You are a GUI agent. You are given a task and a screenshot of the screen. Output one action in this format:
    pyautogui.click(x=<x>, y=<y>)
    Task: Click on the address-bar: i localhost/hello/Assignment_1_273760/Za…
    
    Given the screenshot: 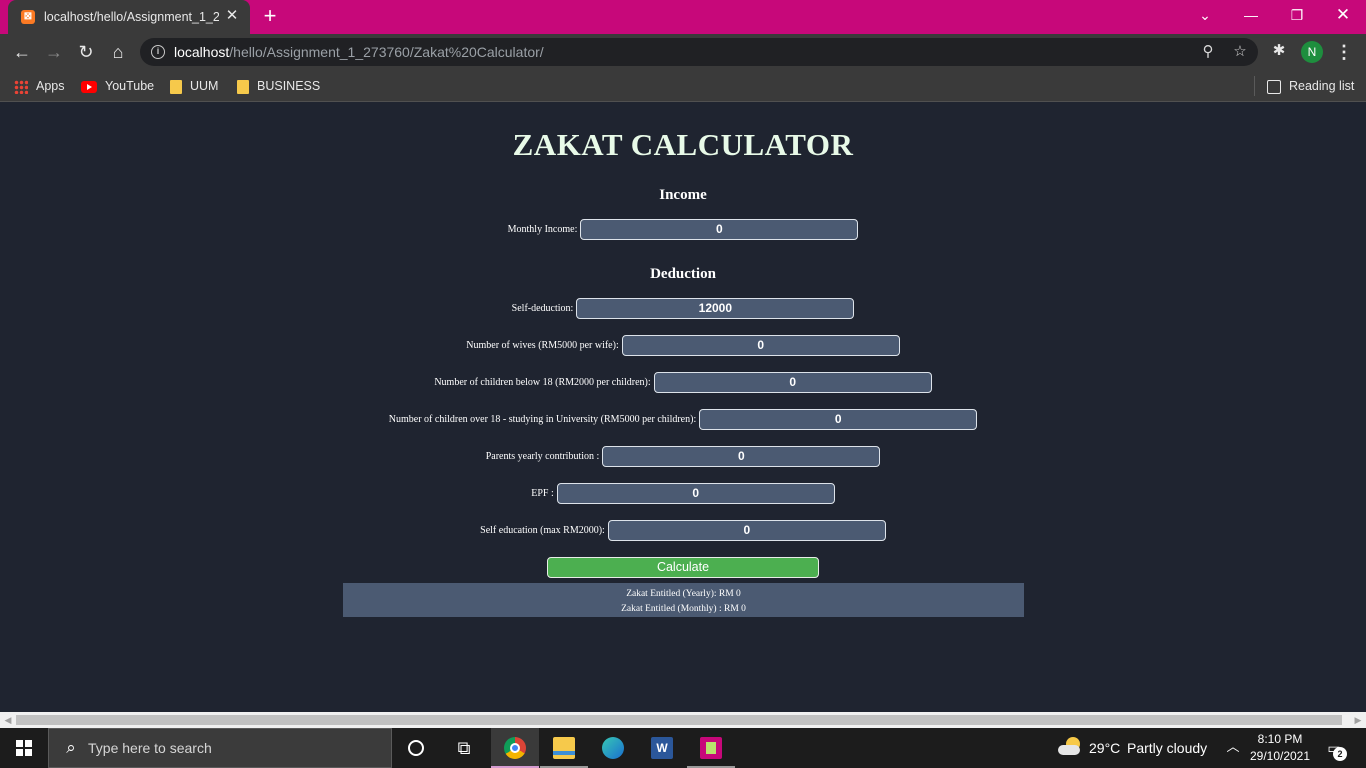 What is the action you would take?
    pyautogui.click(x=699, y=52)
    